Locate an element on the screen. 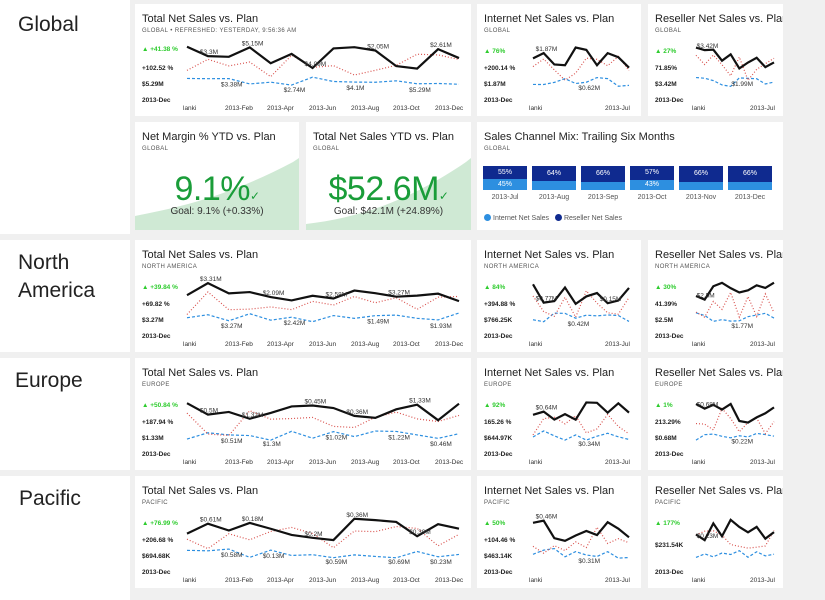 Image resolution: width=825 pixels, height=600 pixels. data-label: $1.49M is located at coordinates (378, 322).